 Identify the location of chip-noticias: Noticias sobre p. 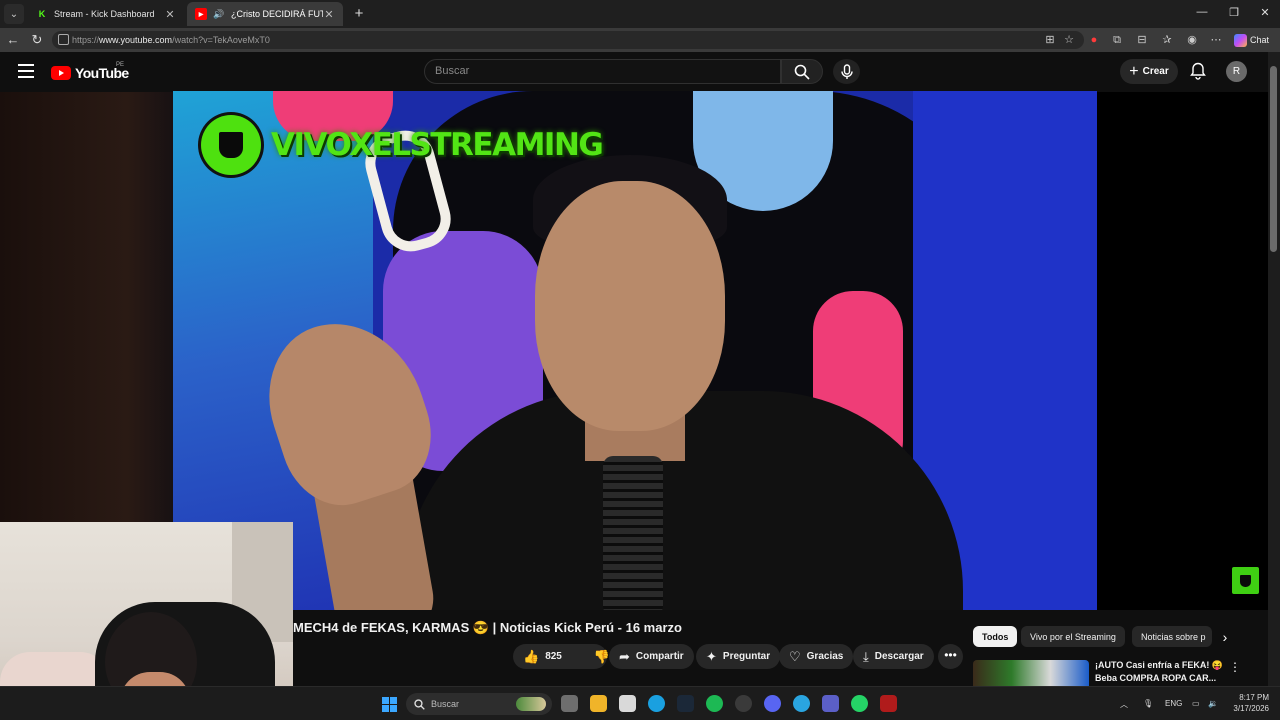
(1172, 636).